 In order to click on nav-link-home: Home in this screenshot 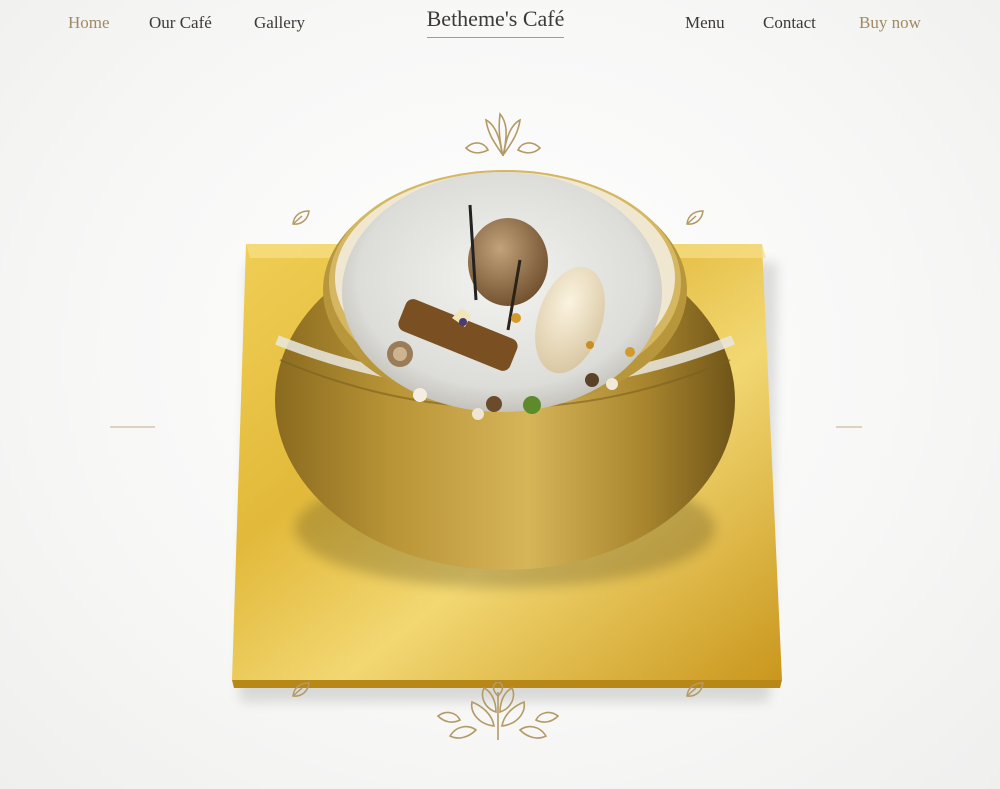, I will do `click(89, 23)`.